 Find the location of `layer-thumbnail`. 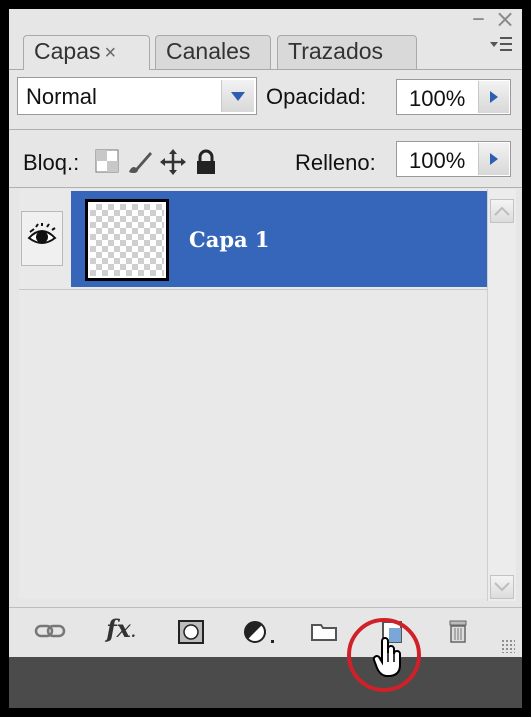

layer-thumbnail is located at coordinates (127, 240).